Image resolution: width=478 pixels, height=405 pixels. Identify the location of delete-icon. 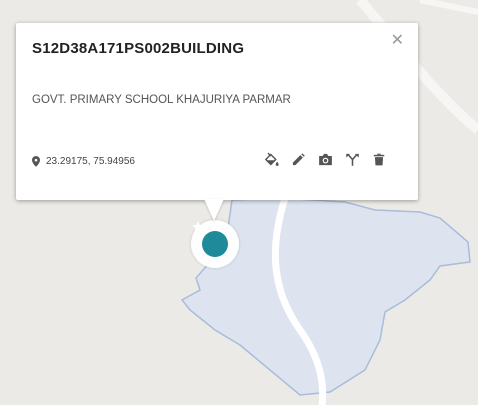
(379, 159).